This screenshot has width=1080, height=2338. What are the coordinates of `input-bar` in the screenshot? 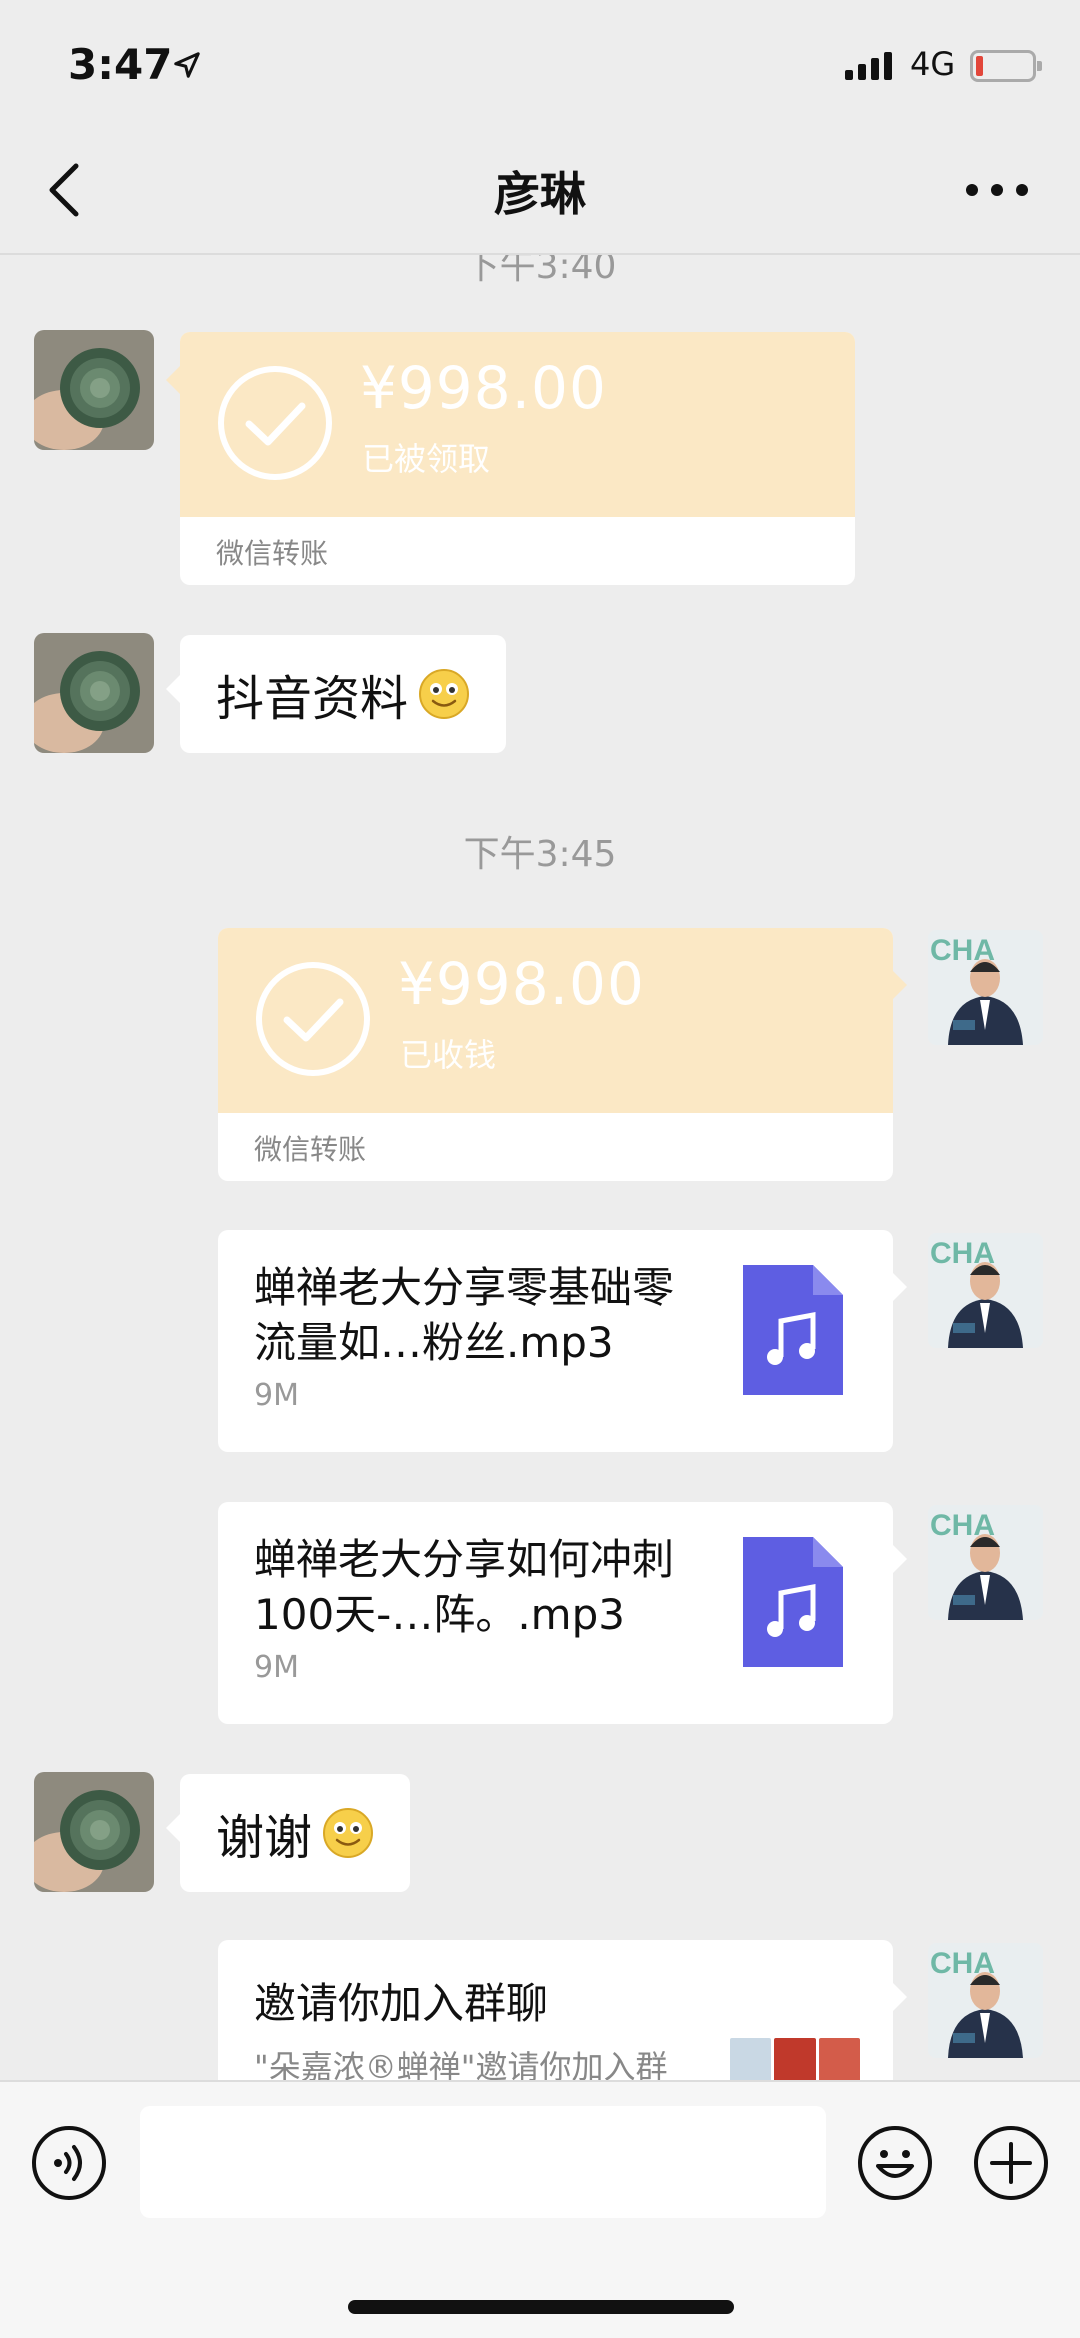 It's located at (540, 2209).